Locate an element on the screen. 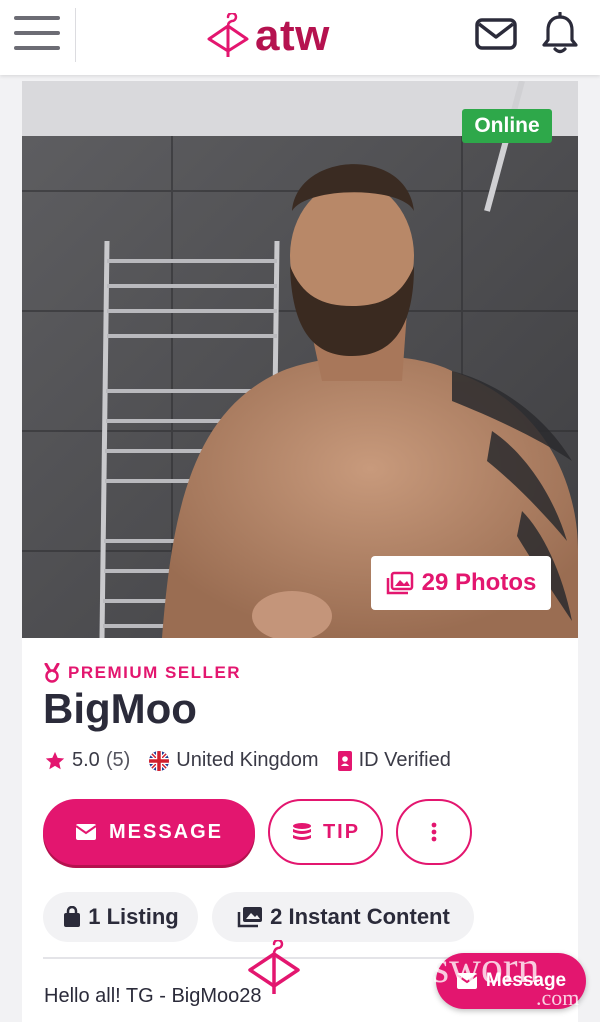 The image size is (600, 1022). premium-seller-label: PREMIUM SELLER is located at coordinates (142, 673).